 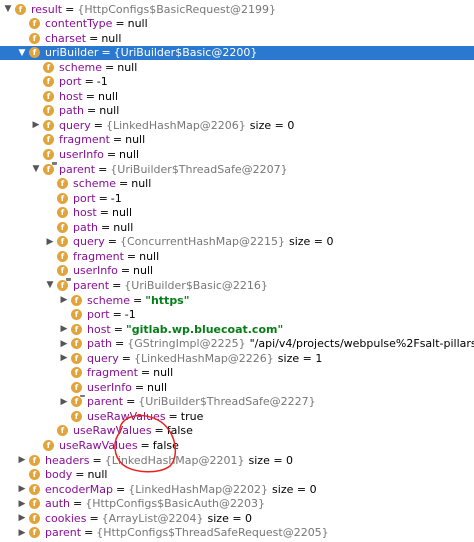 I want to click on tree-row-uribuilder: ▼ f uriBuilder = {UriBuilder$Basic@2200}, so click(x=237, y=52).